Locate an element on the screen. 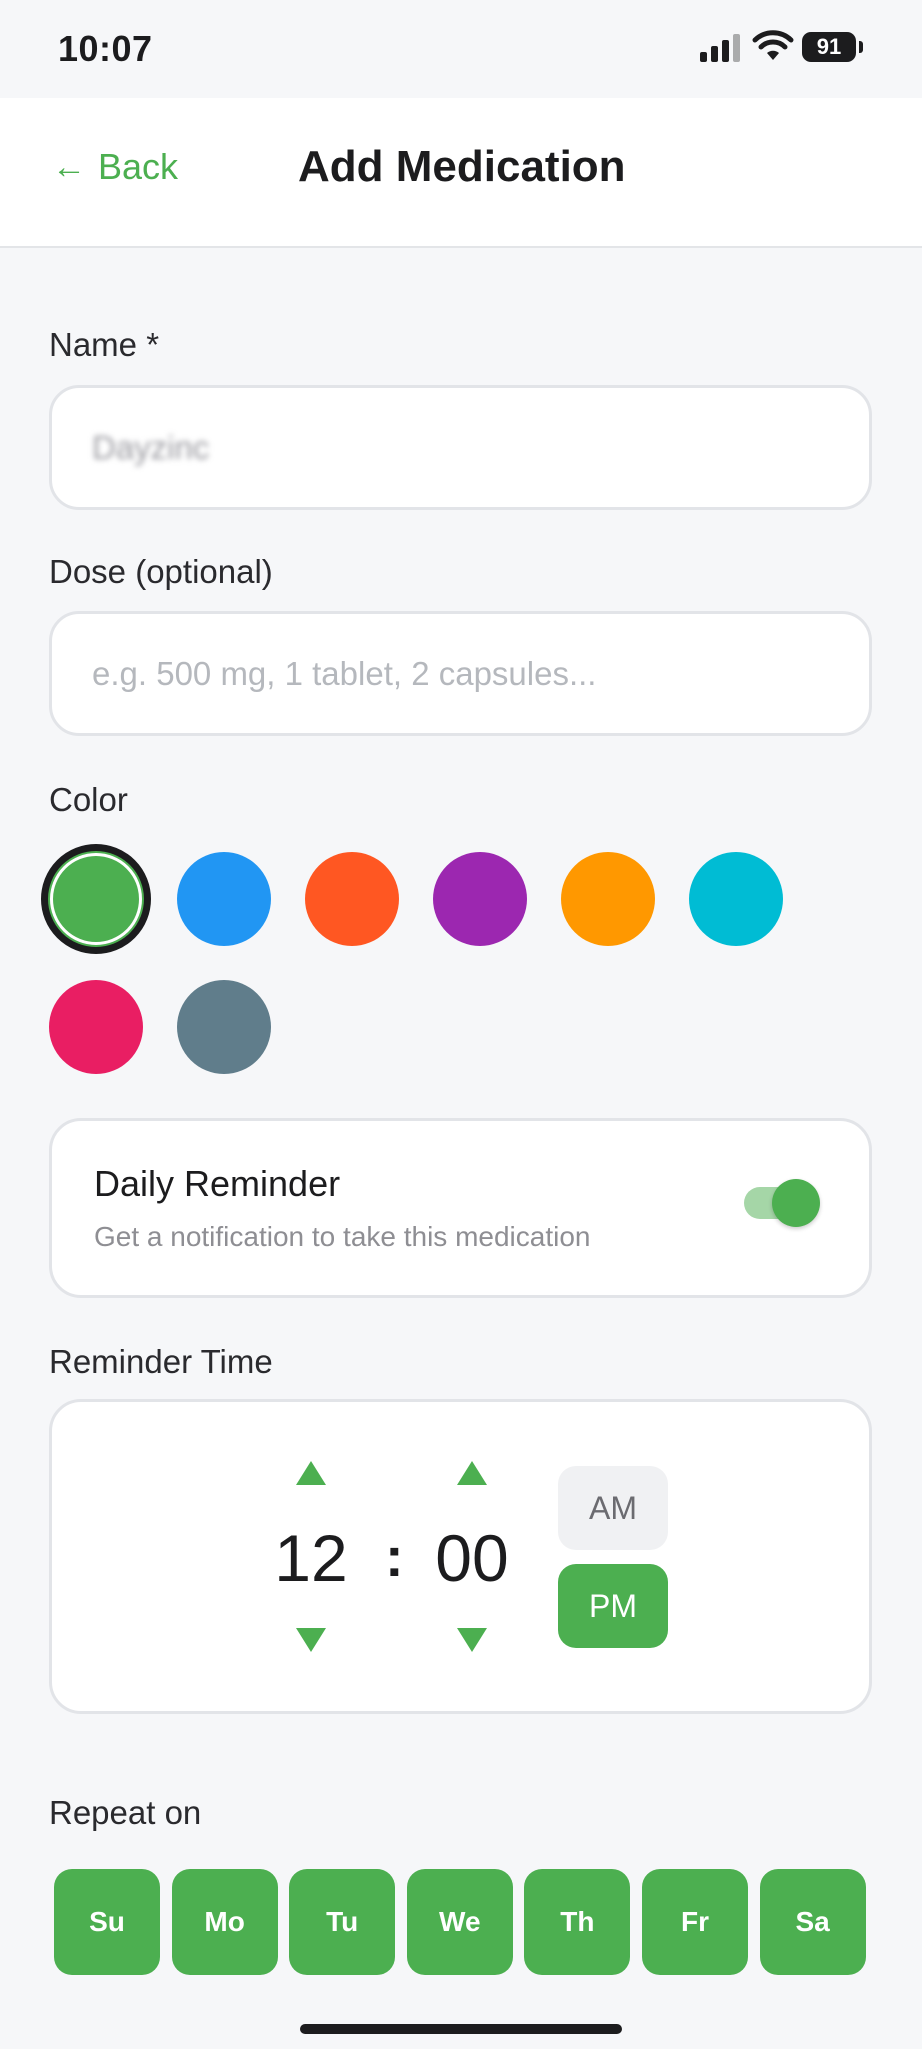 The width and height of the screenshot is (922, 2049). dose-label: Dose (optional) is located at coordinates (161, 571).